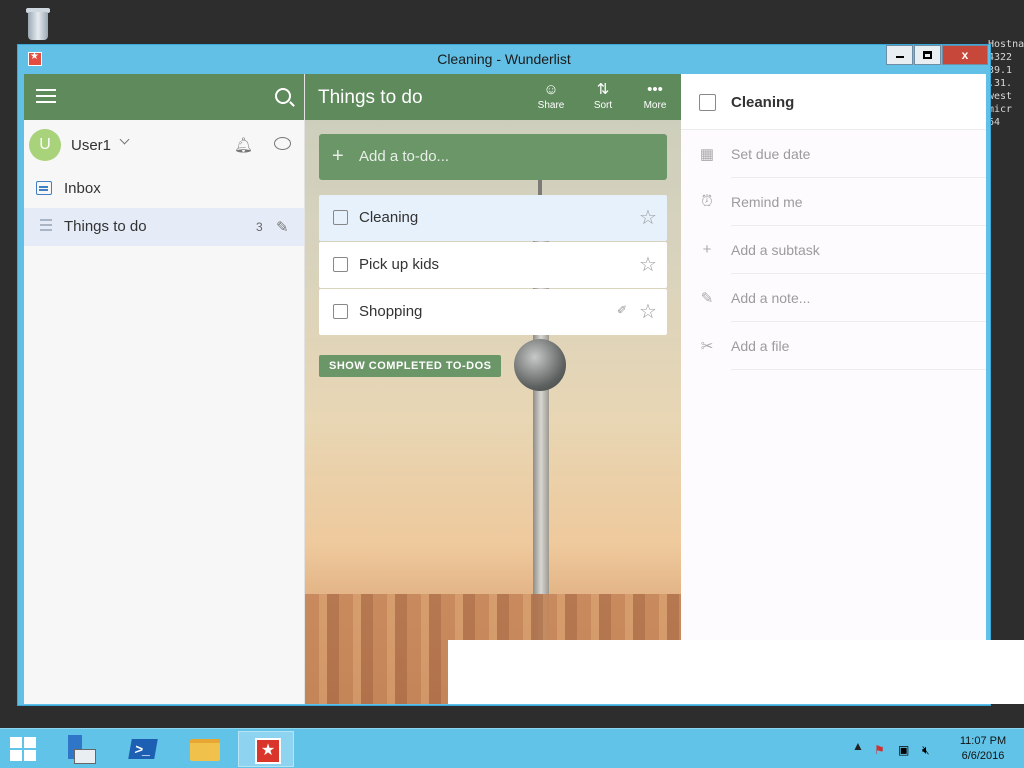 The width and height of the screenshot is (1024, 768). What do you see at coordinates (760, 346) in the screenshot?
I see `add-file-label: Add a file` at bounding box center [760, 346].